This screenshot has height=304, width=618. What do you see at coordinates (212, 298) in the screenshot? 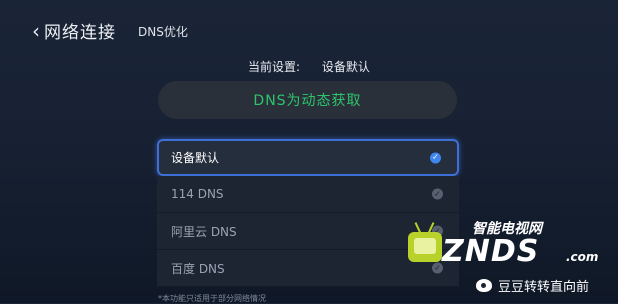
I see `footnote: *本功能只适用于部分网络情况` at bounding box center [212, 298].